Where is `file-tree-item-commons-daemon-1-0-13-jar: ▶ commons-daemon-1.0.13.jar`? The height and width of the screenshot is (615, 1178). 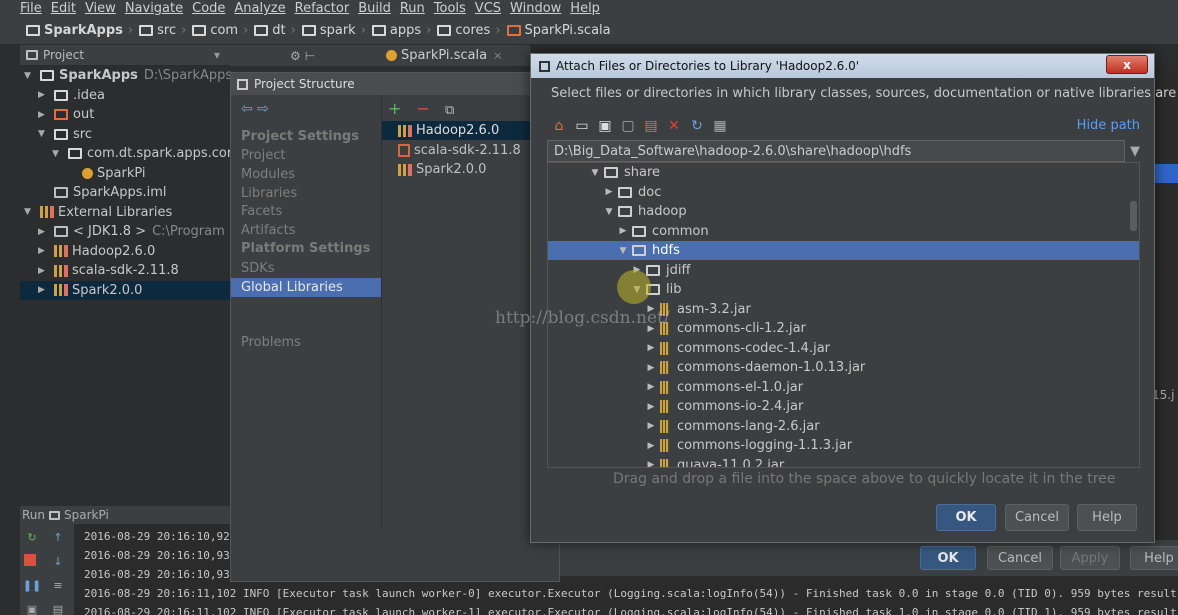
file-tree-item-commons-daemon-1-0-13-jar: ▶ commons-daemon-1.0.13.jar is located at coordinates (843, 367).